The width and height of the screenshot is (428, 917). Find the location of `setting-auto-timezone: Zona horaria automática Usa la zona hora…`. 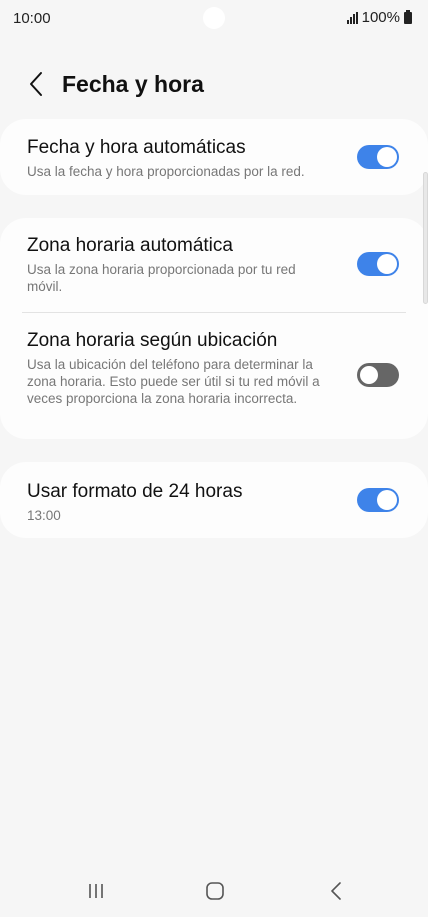

setting-auto-timezone: Zona horaria automática Usa la zona hora… is located at coordinates (214, 265).